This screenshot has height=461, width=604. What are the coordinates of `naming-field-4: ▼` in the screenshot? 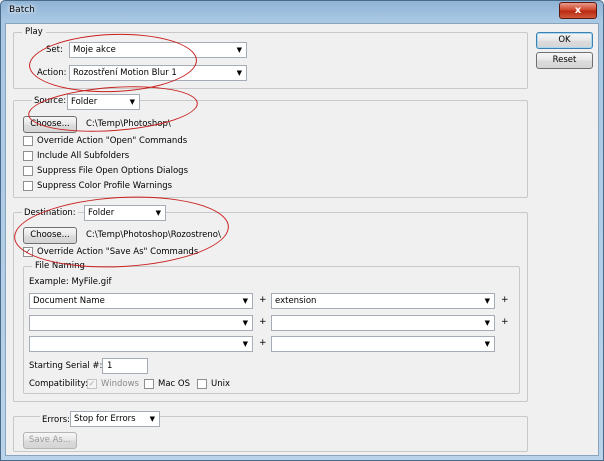 It's located at (383, 323).